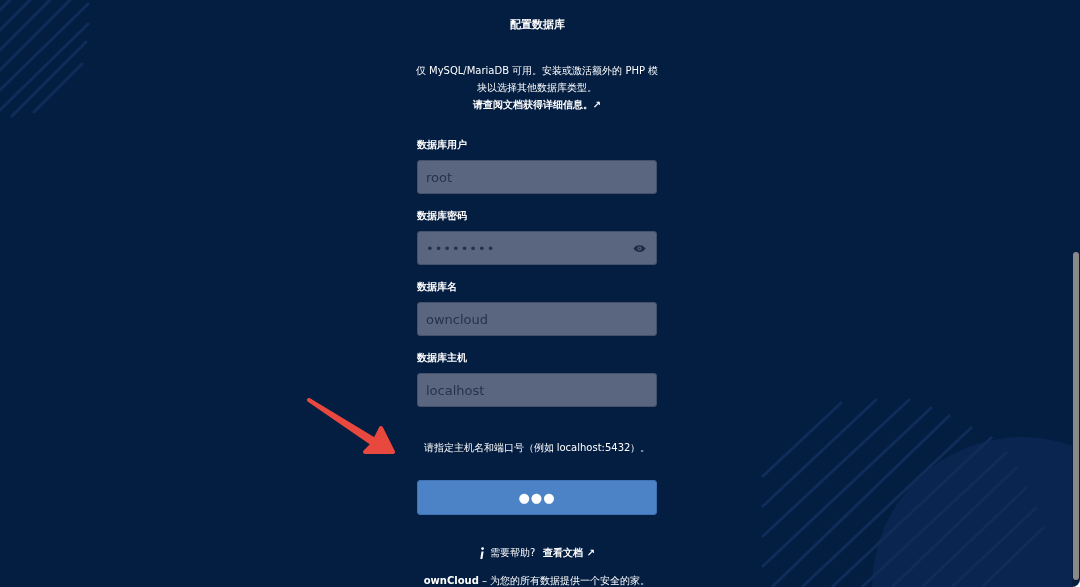 The height and width of the screenshot is (587, 1080). I want to click on section-title: 配置数据库, so click(537, 25).